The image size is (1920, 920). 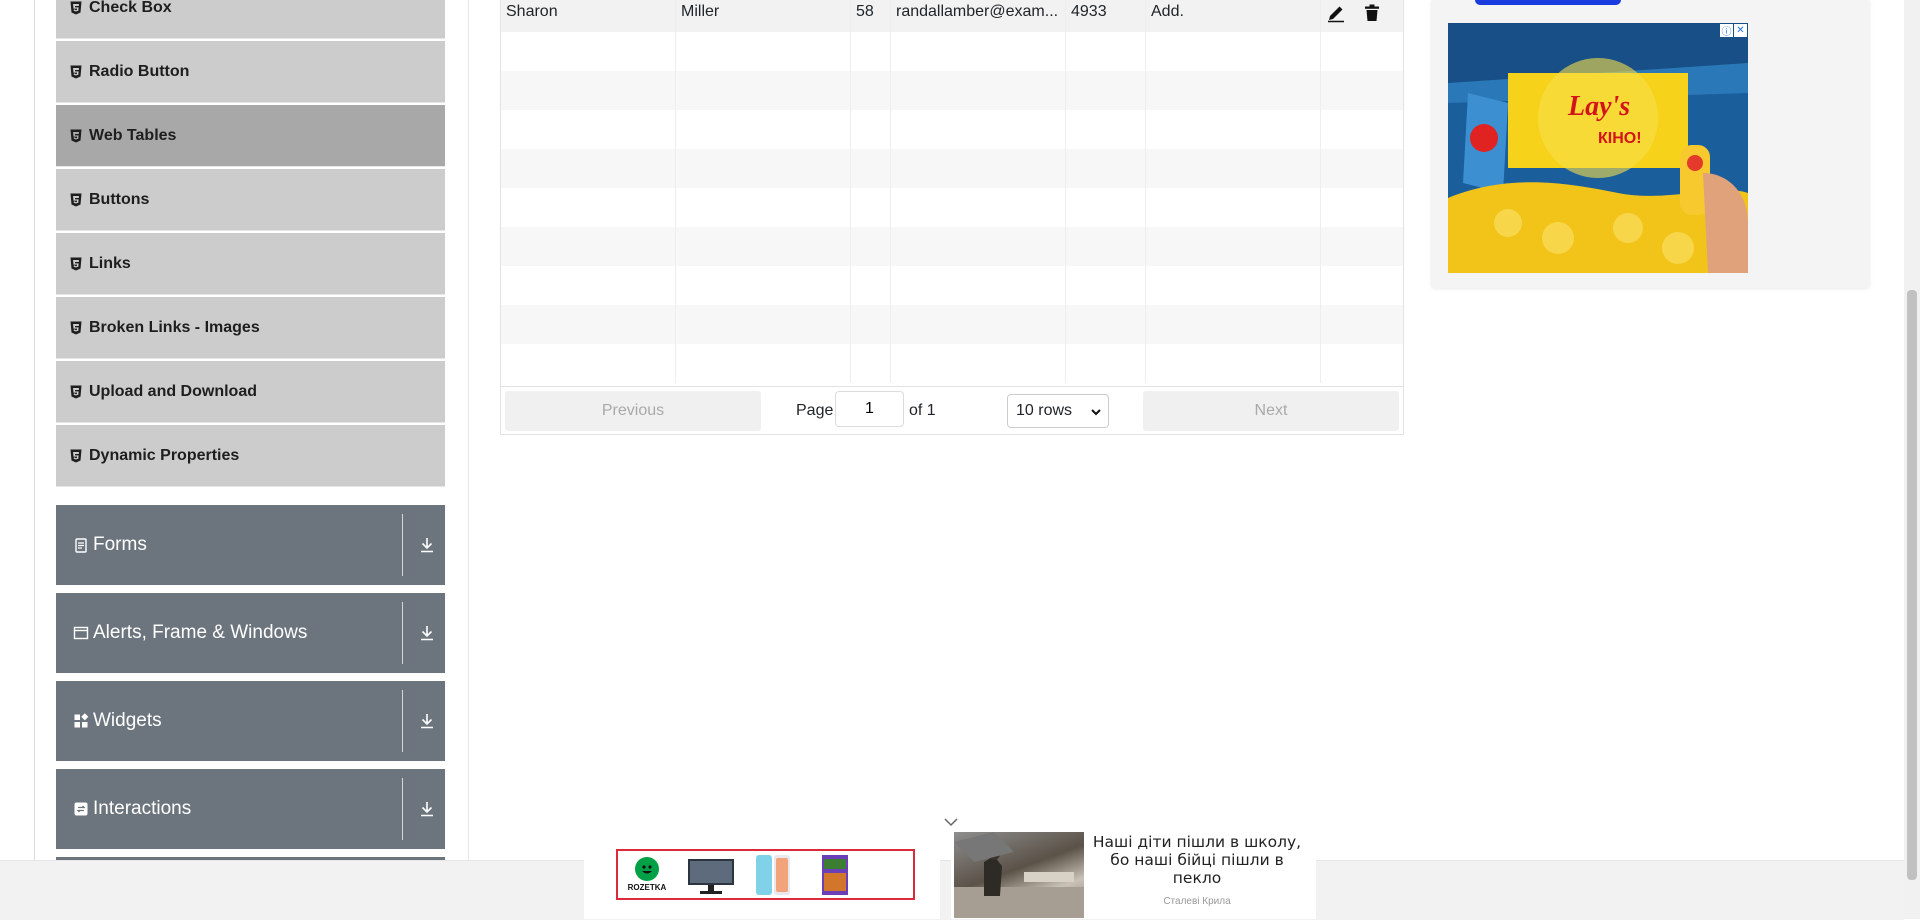 I want to click on page-number-input, so click(x=869, y=409).